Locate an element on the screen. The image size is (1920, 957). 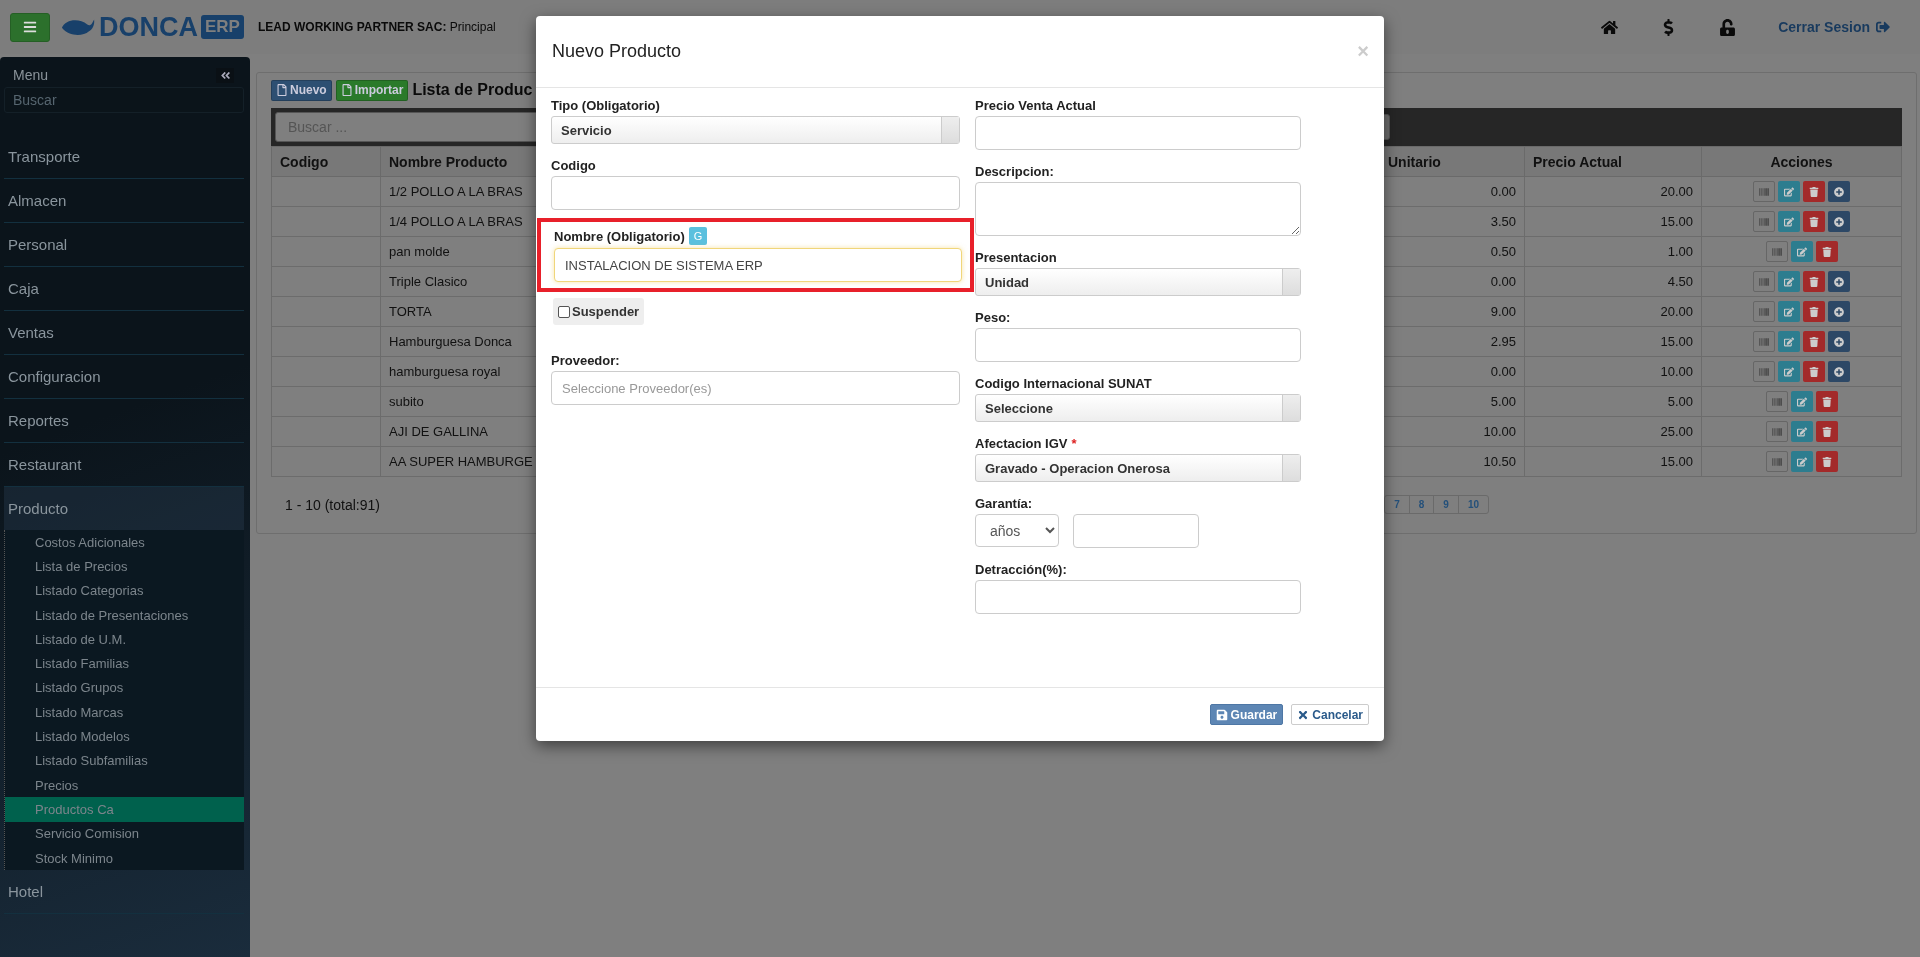
submenu-item: Listado de Presentaciones is located at coordinates (124, 615).